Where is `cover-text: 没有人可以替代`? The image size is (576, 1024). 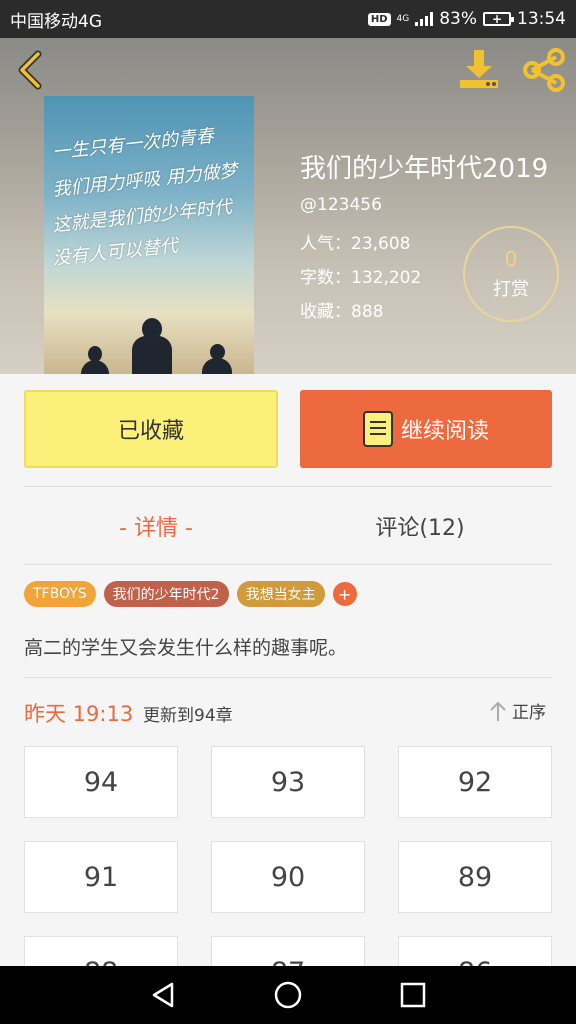 cover-text: 没有人可以替代 is located at coordinates (115, 252).